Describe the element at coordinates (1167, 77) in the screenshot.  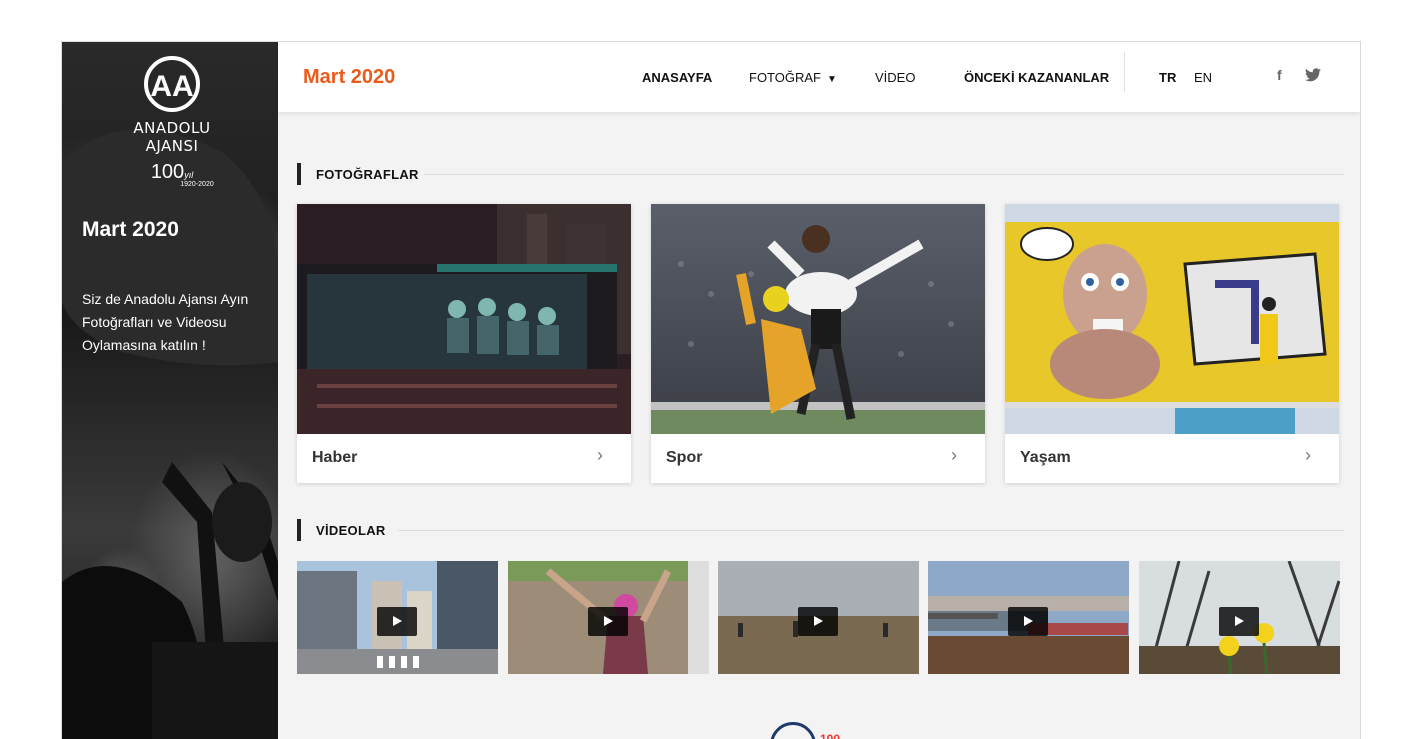
I see `lang-tr: TR` at that location.